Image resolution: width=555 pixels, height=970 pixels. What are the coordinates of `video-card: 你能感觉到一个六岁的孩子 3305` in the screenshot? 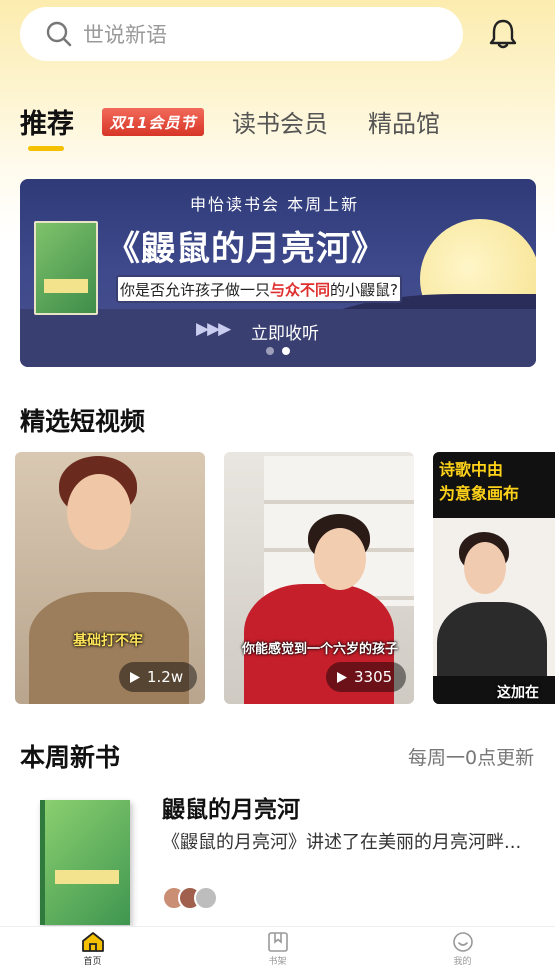 It's located at (319, 578).